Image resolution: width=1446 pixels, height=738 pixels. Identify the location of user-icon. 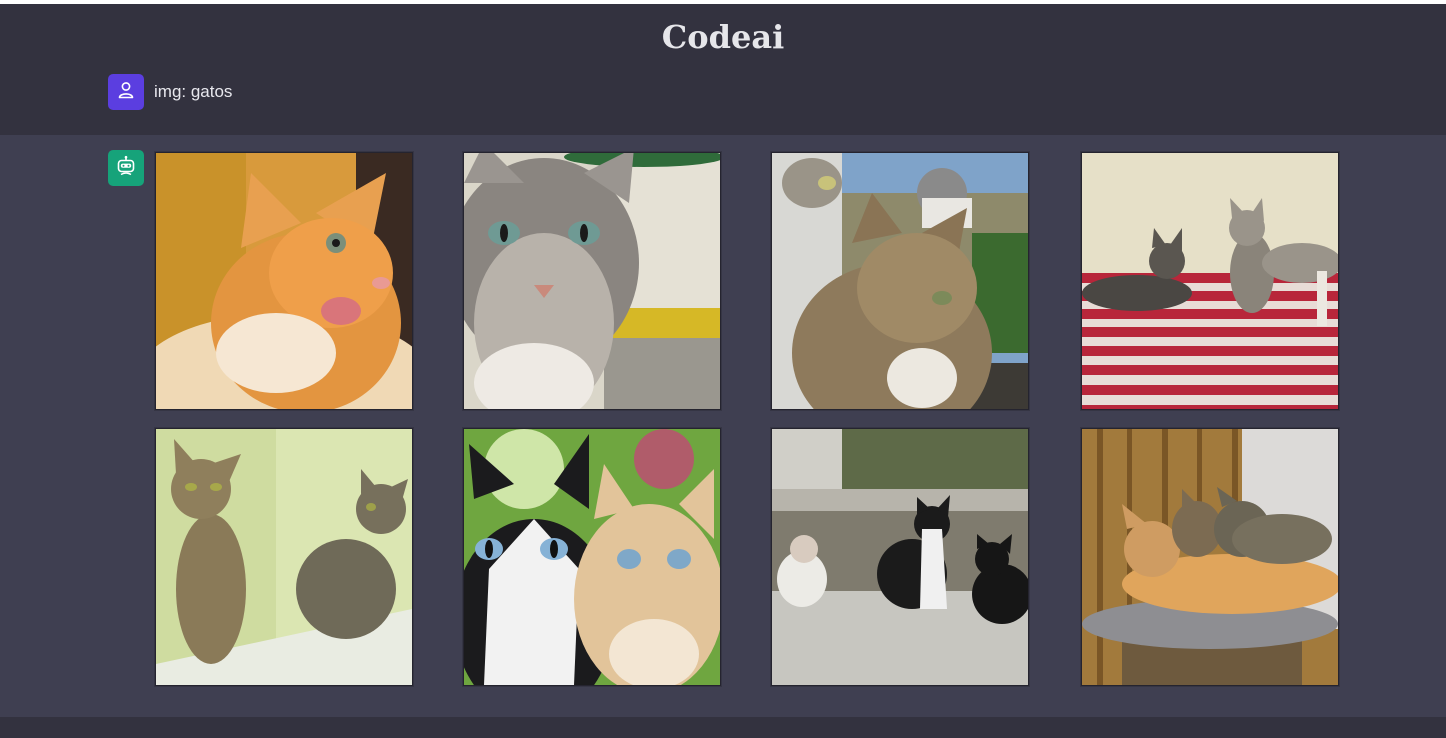
(126, 92).